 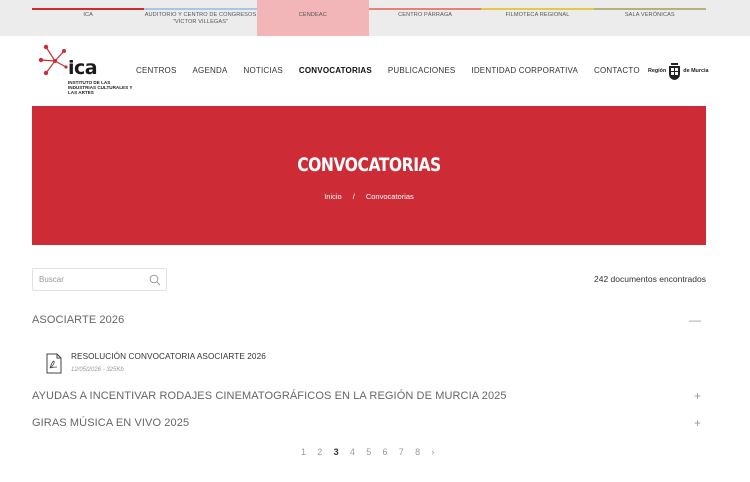 What do you see at coordinates (168, 356) in the screenshot?
I see `document-title-link: RESOLUCIÓN CONVOCATORIA ASOCIARTE 2026` at bounding box center [168, 356].